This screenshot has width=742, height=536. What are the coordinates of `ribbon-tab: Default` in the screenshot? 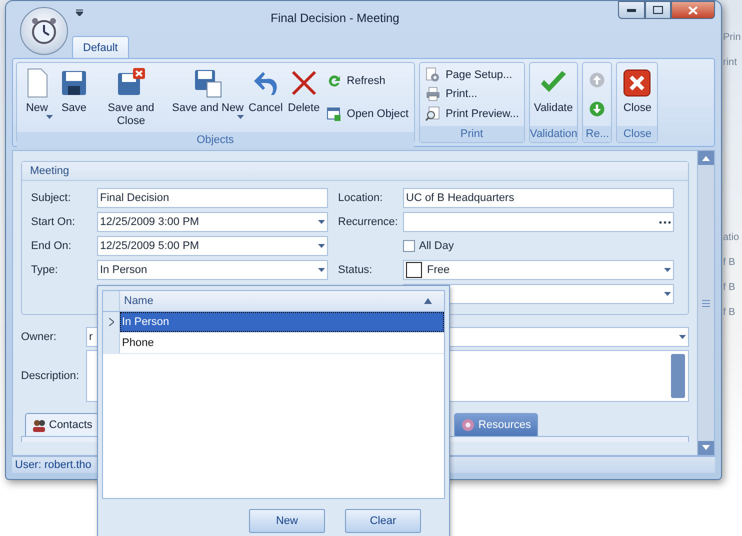 It's located at (100, 47).